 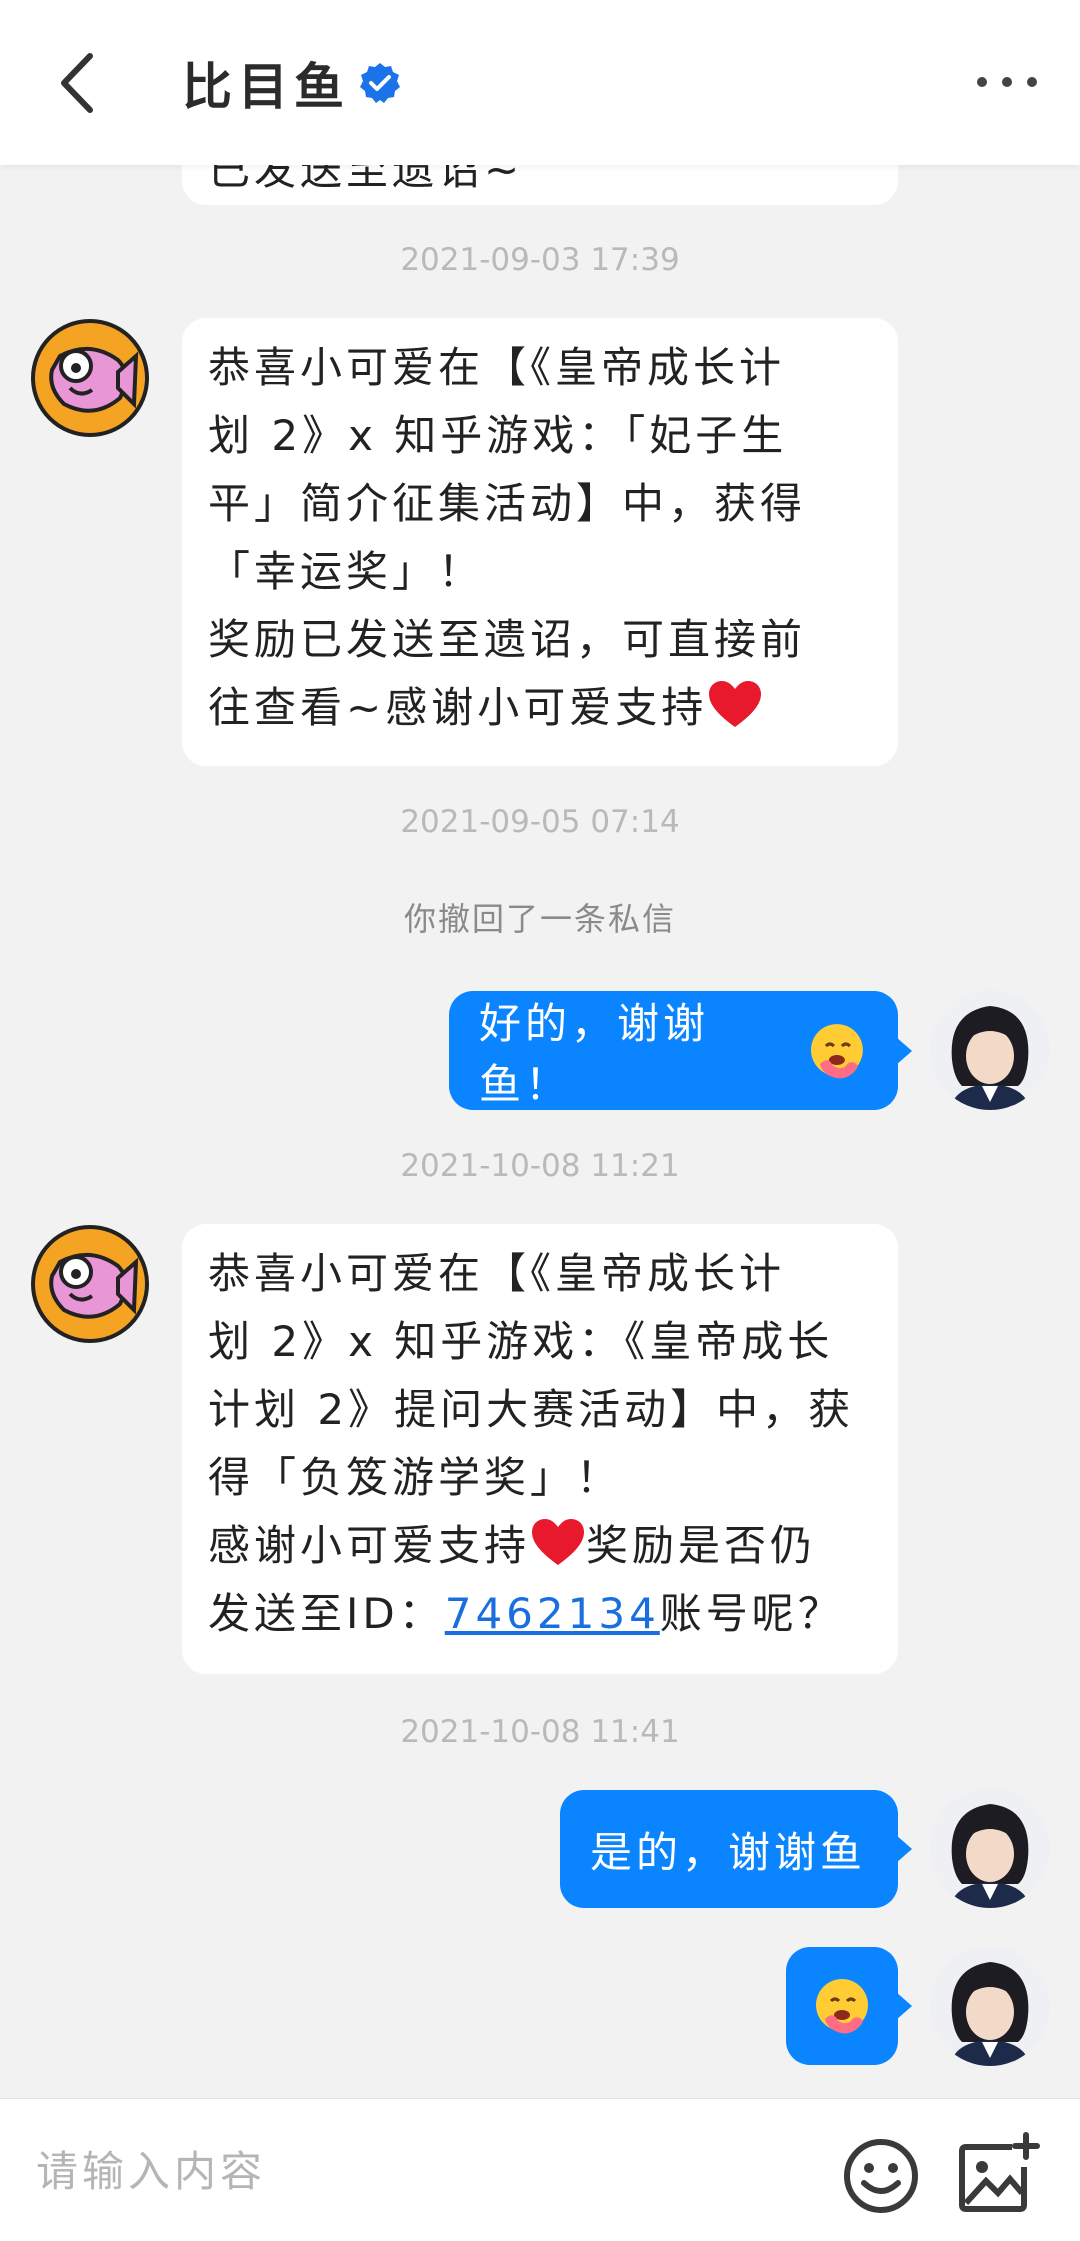 I want to click on message-line: 发送至ID：7462134账号呢？, so click(x=540, y=1614).